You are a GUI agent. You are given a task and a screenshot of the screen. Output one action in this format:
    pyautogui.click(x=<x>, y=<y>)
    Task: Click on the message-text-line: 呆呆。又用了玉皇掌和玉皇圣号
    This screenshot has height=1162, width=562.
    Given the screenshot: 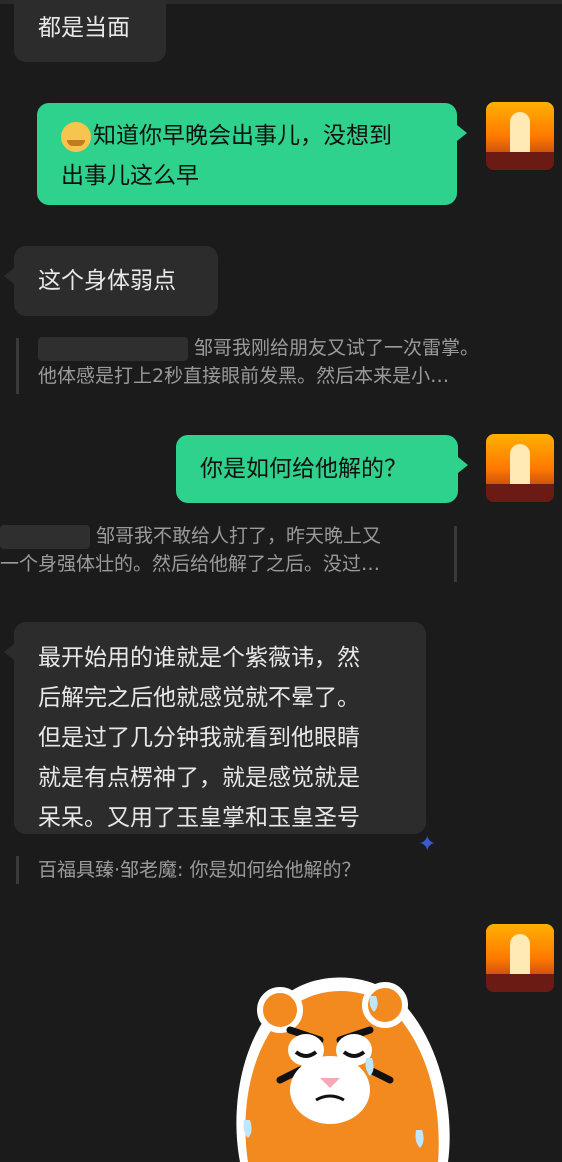 What is the action you would take?
    pyautogui.click(x=199, y=818)
    